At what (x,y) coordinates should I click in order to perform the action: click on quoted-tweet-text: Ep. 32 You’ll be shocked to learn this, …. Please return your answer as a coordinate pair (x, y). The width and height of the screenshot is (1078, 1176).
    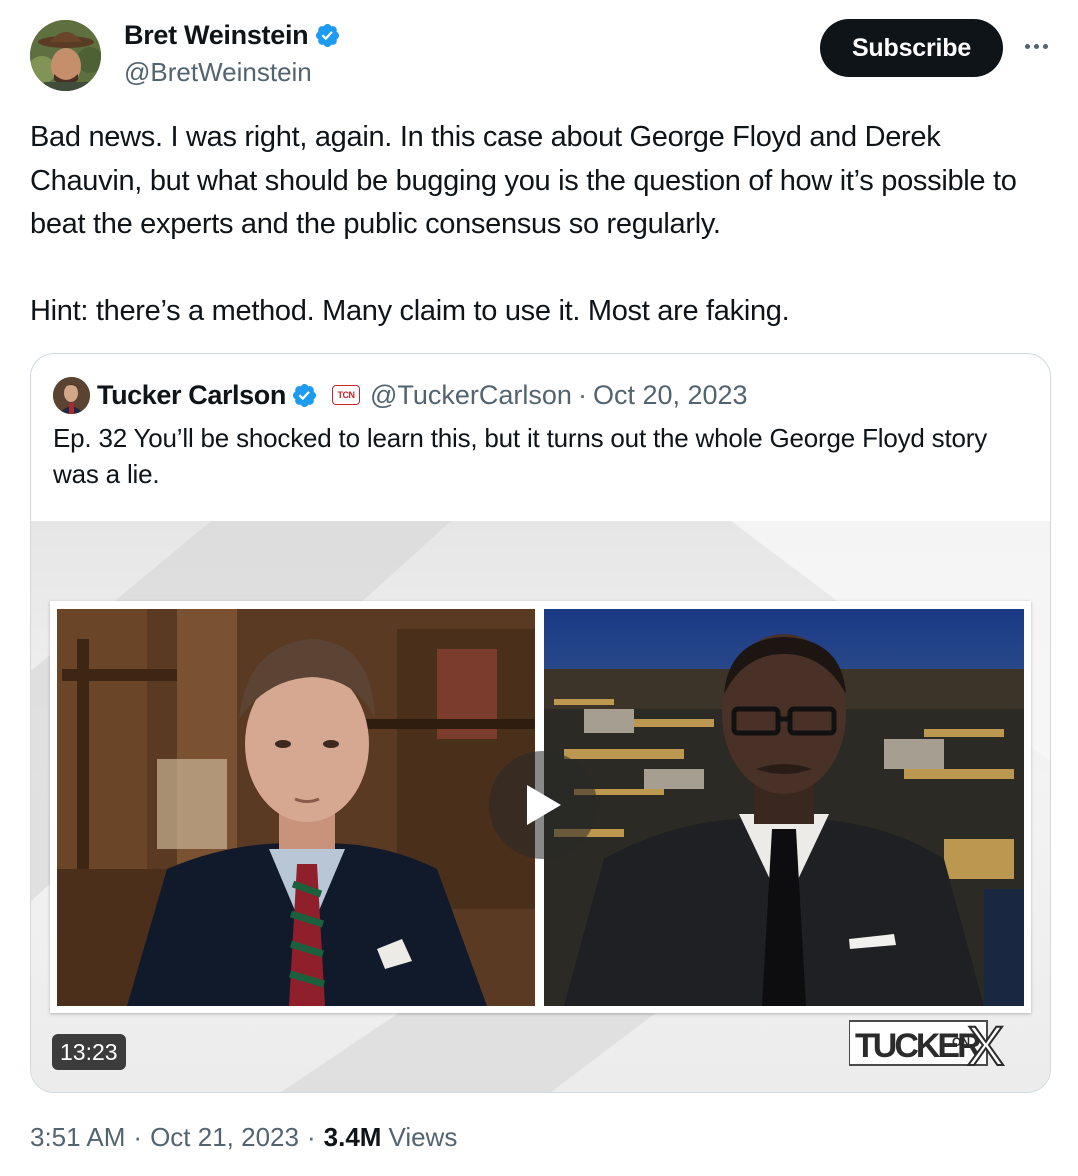
    Looking at the image, I should click on (520, 456).